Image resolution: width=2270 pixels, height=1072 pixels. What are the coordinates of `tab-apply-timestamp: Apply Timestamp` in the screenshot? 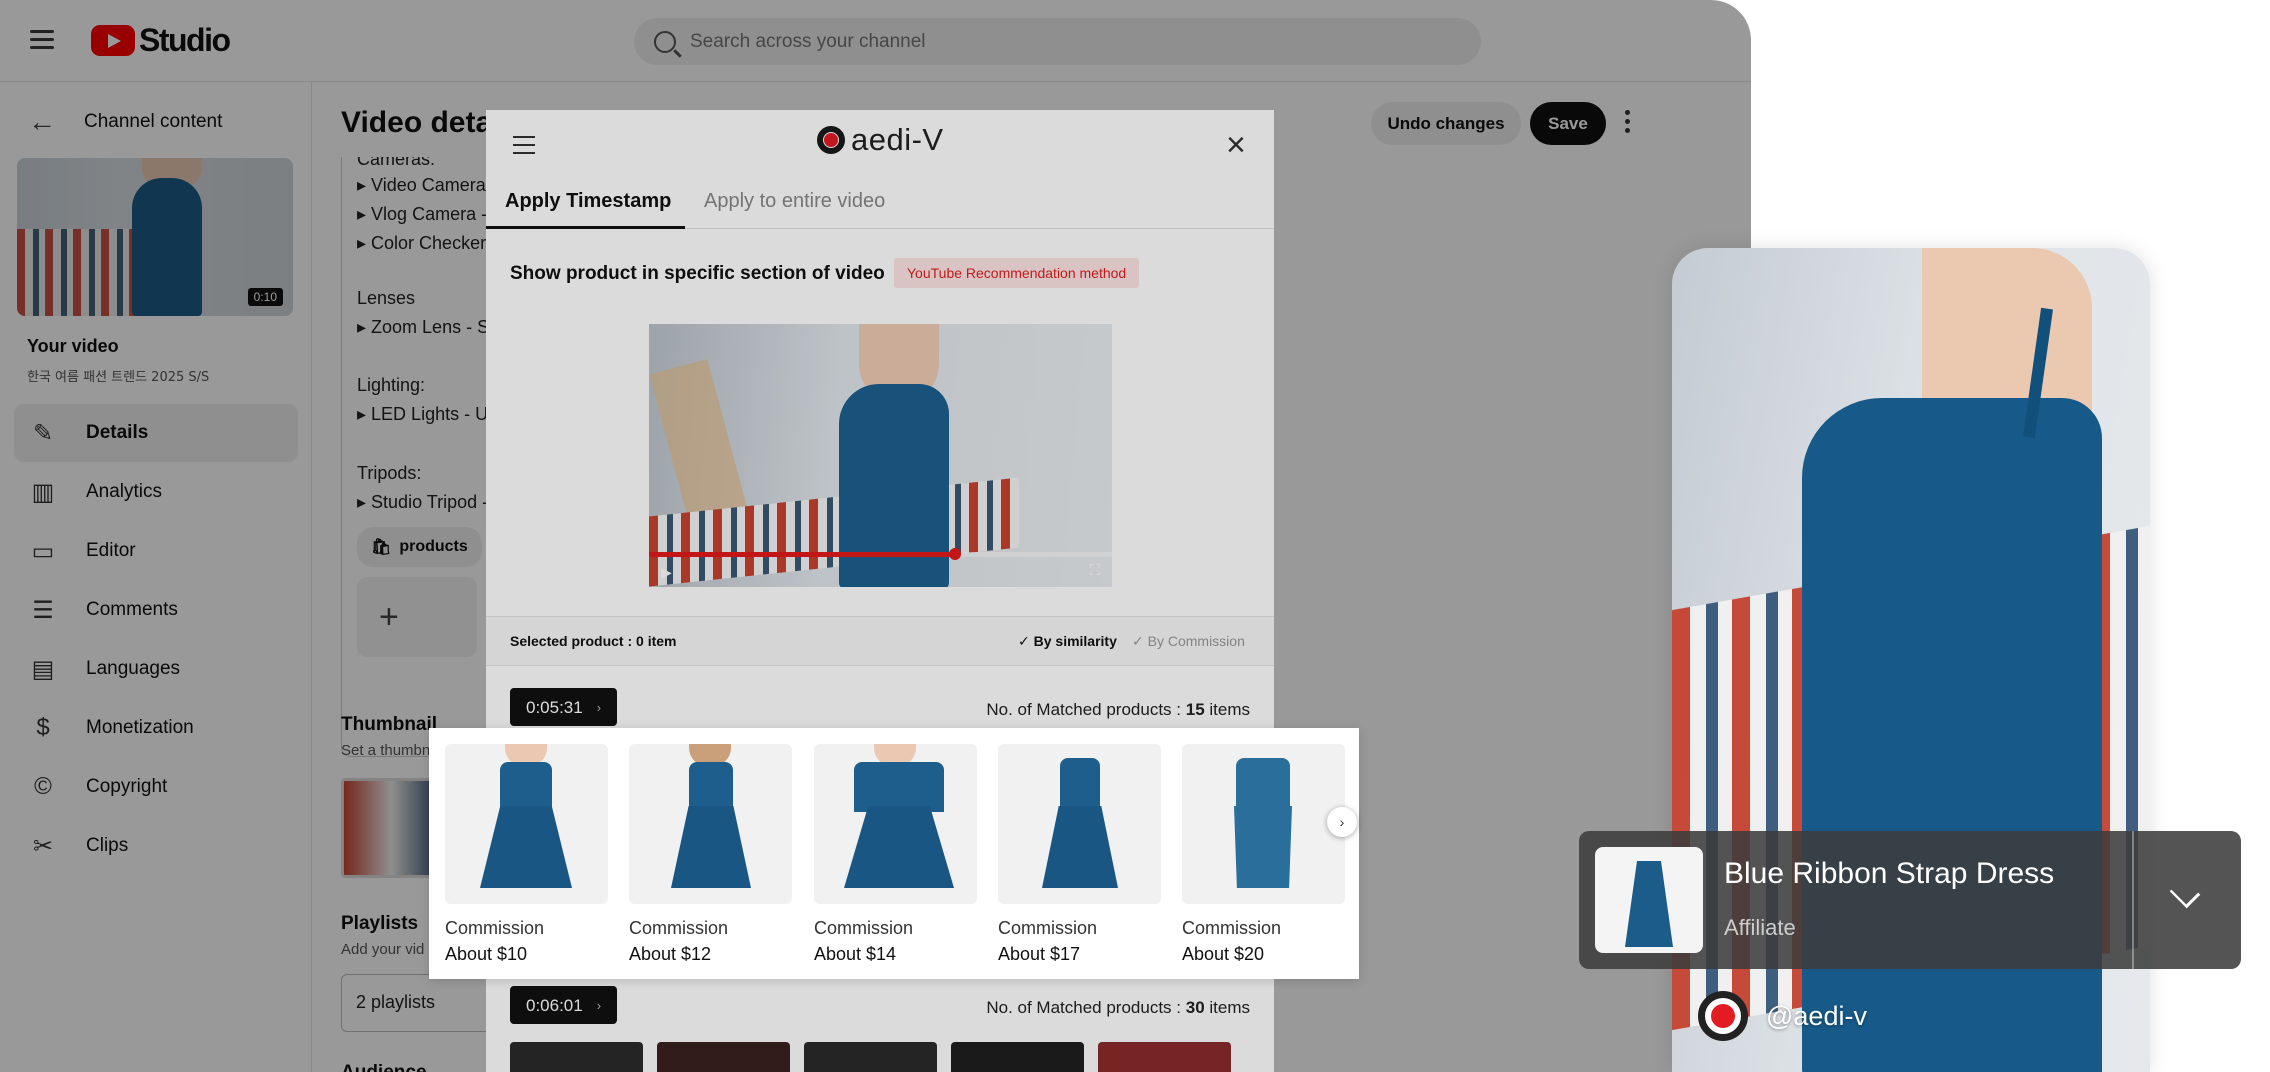 It's located at (588, 201).